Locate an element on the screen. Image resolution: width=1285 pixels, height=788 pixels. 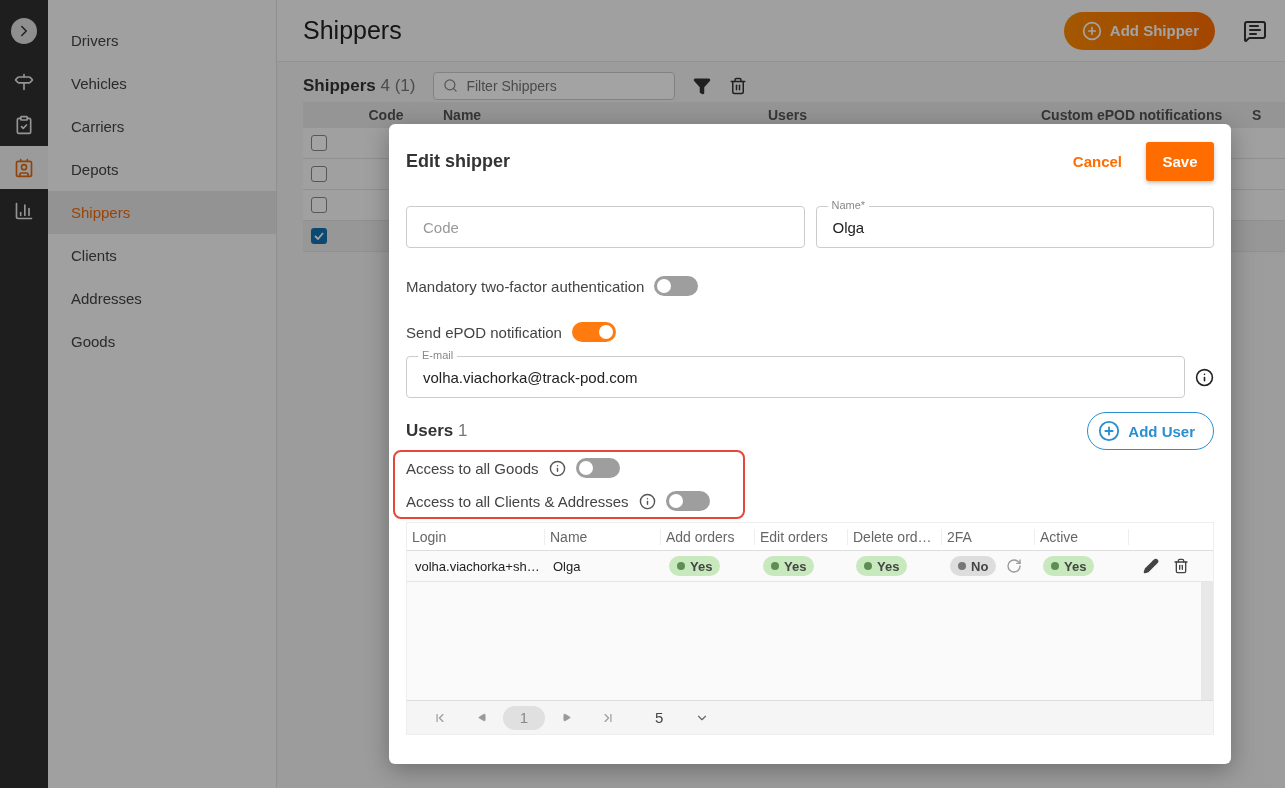
sidebar-item: Vehicles is located at coordinates (162, 83).